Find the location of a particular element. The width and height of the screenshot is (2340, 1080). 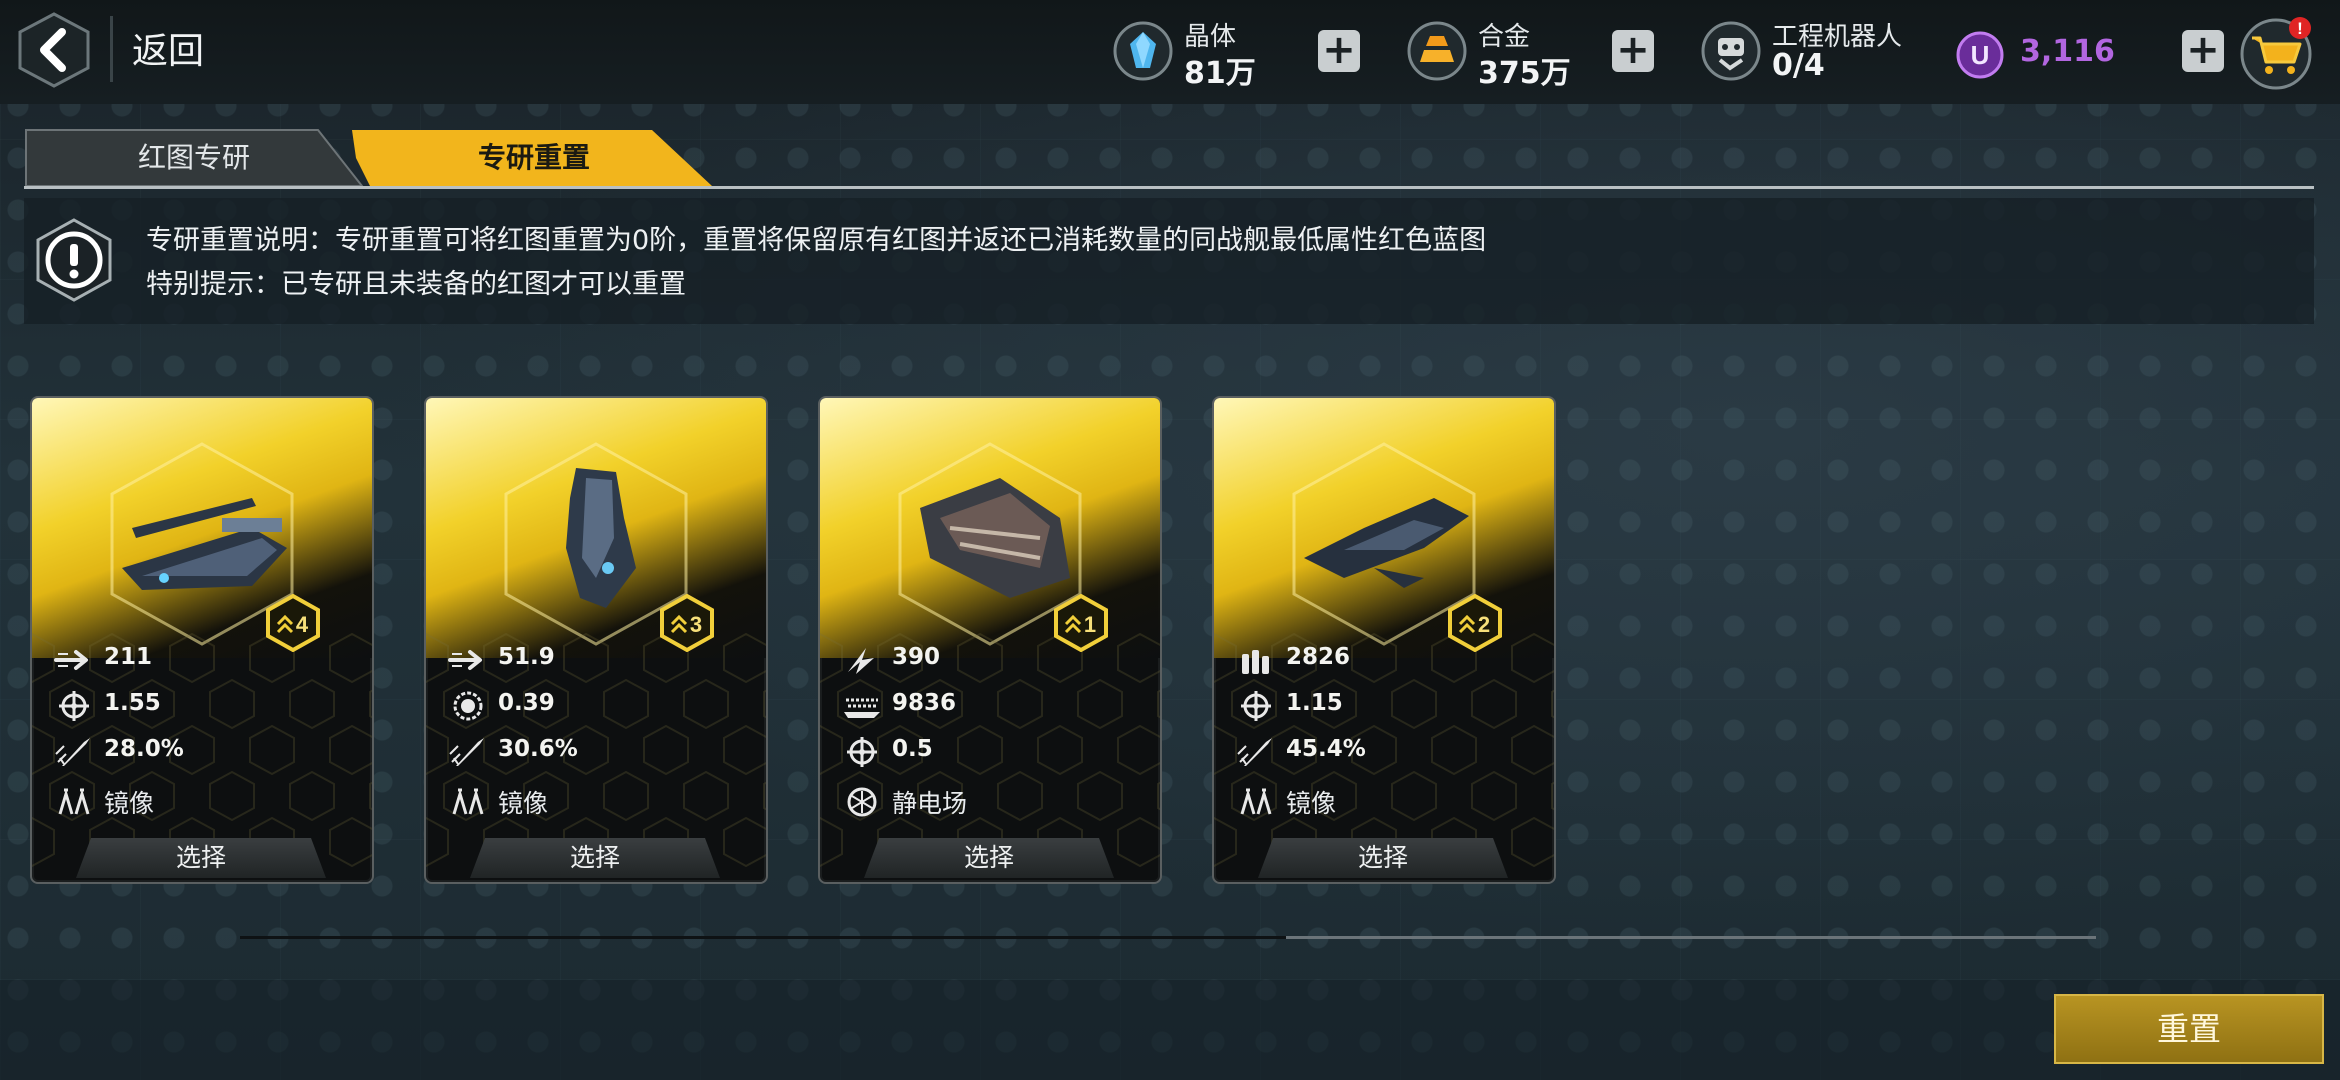

tab-underline is located at coordinates (1169, 187).